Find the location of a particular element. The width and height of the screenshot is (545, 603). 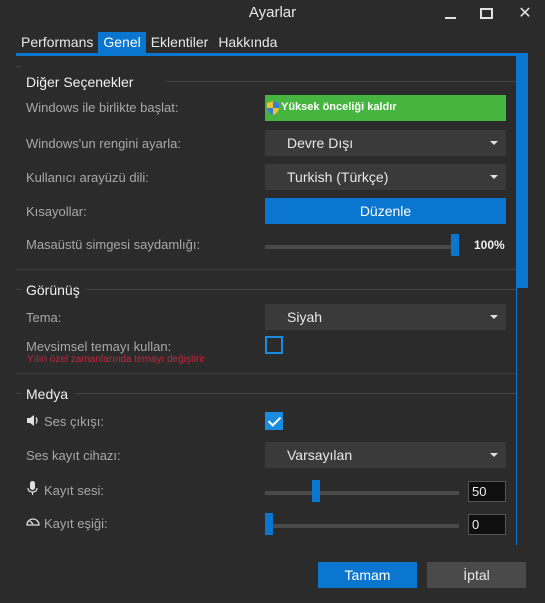

edit-shortcuts-button: Düzenle is located at coordinates (385, 211).